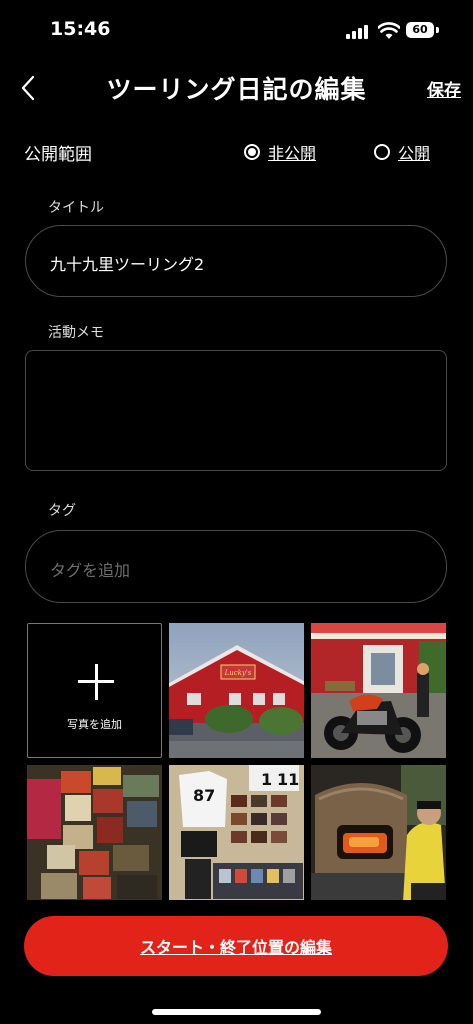 This screenshot has height=1024, width=473. I want to click on edit-start-end-button: スタート・終了位置の編集, so click(236, 946).